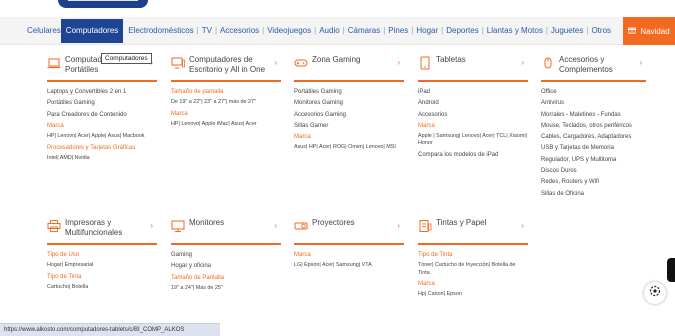 Image resolution: width=675 pixels, height=336 pixels. Describe the element at coordinates (548, 63) in the screenshot. I see `mouse-icon` at that location.